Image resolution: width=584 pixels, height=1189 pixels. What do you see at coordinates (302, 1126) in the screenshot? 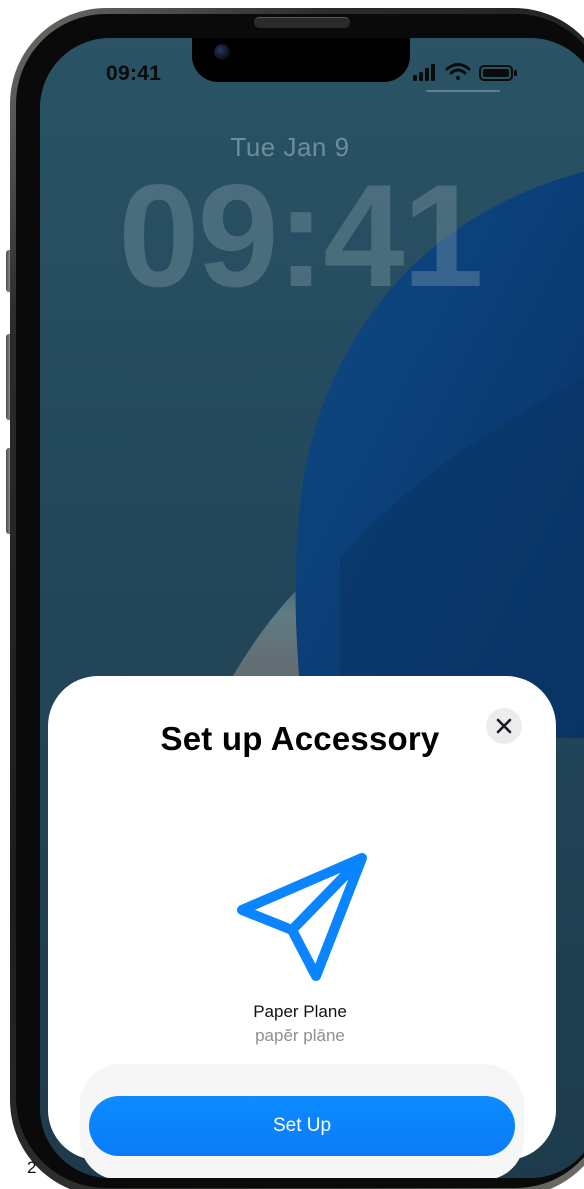
I see `set-up-button: Set Up` at bounding box center [302, 1126].